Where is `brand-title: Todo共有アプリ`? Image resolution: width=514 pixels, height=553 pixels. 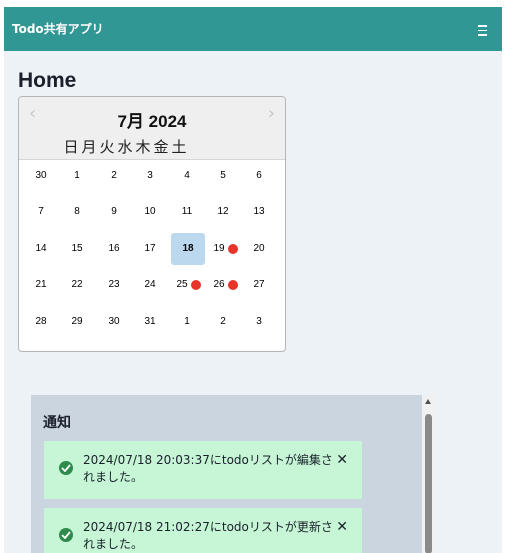 brand-title: Todo共有アプリ is located at coordinates (58, 28).